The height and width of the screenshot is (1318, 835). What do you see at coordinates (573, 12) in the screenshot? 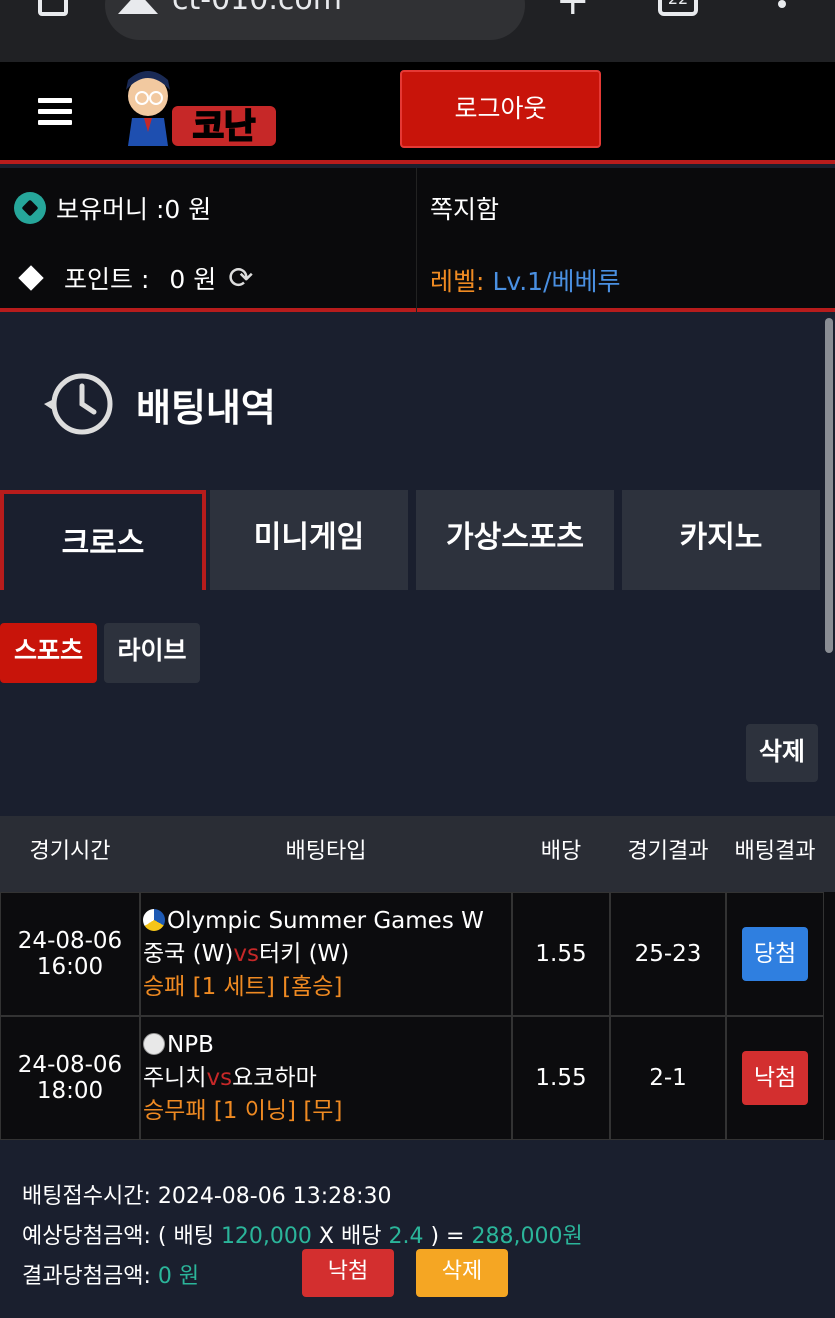
I see `new-tab-icon: +` at bounding box center [573, 12].